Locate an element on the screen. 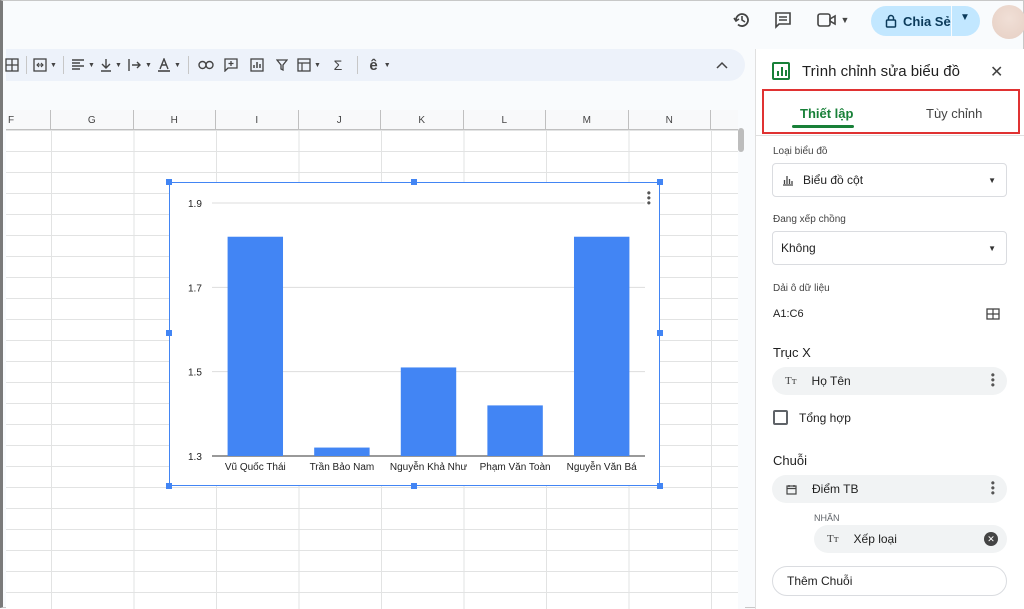 Image resolution: width=1024 pixels, height=609 pixels. series-field: Điểm TB • • • is located at coordinates (889, 489).